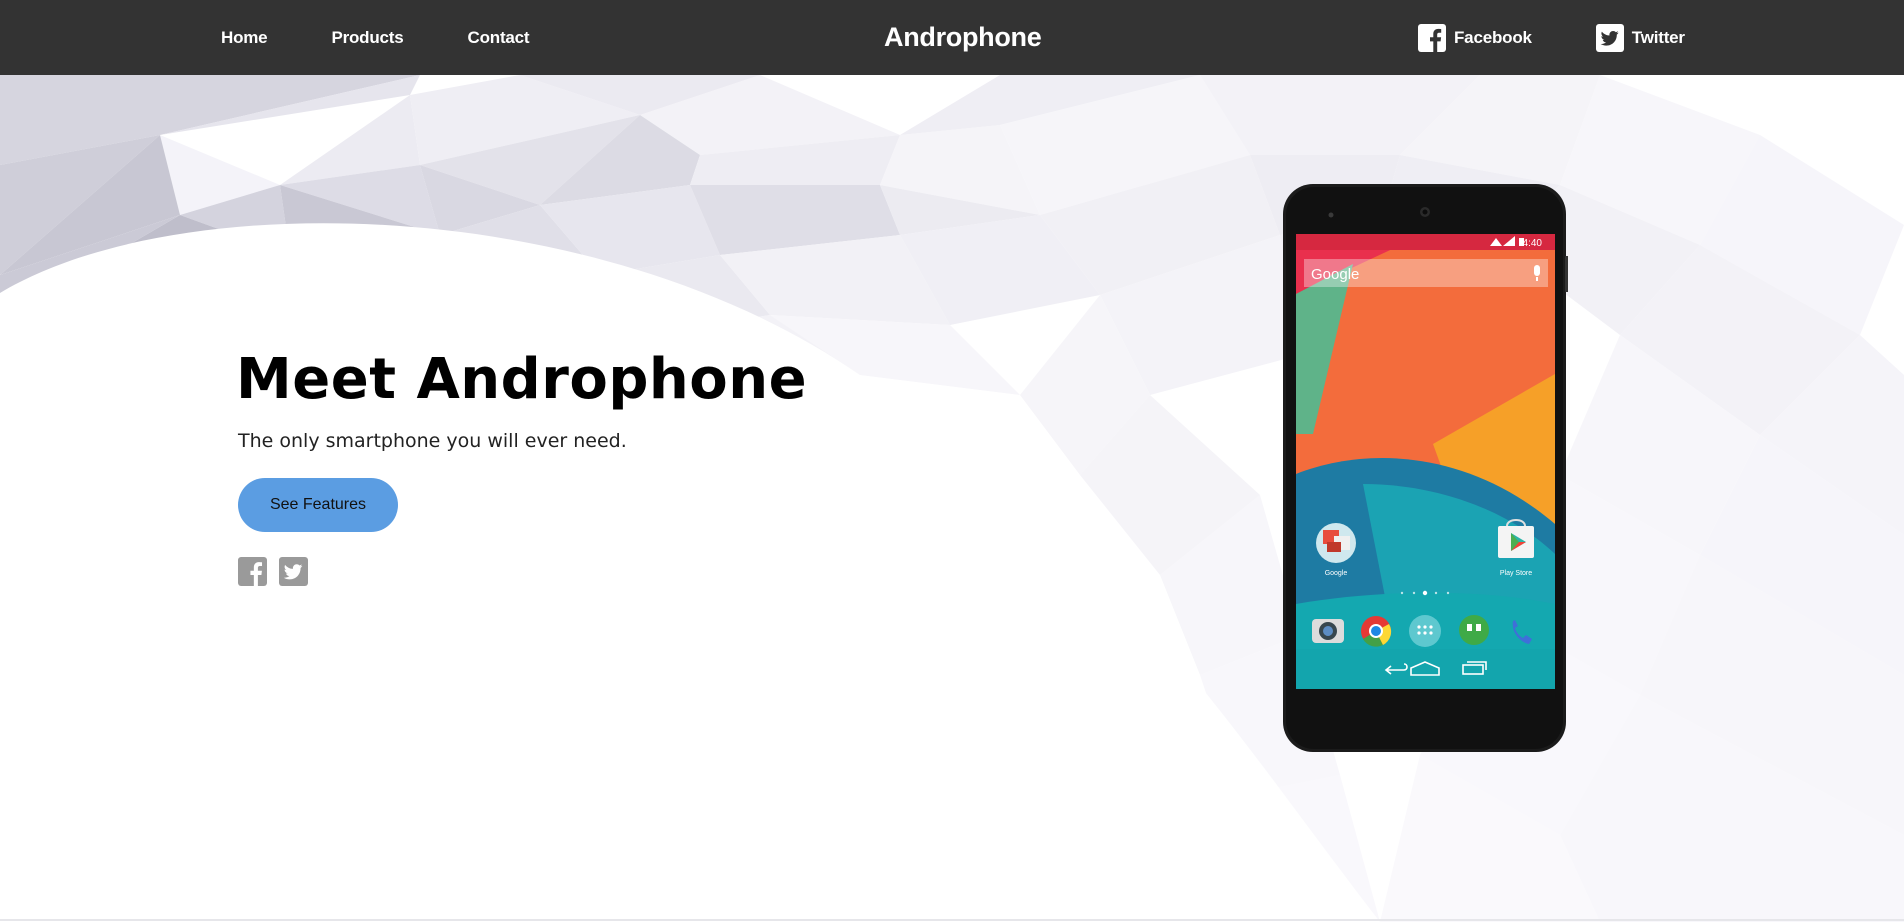 The height and width of the screenshot is (922, 1904). Describe the element at coordinates (1328, 631) in the screenshot. I see `camera-icon` at that location.